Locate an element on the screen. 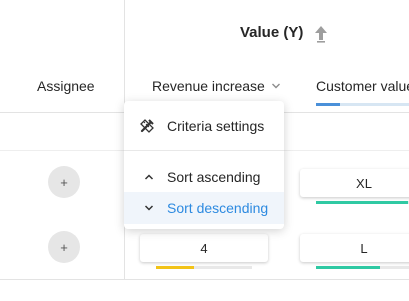  arrow-up-icon is located at coordinates (321, 34).